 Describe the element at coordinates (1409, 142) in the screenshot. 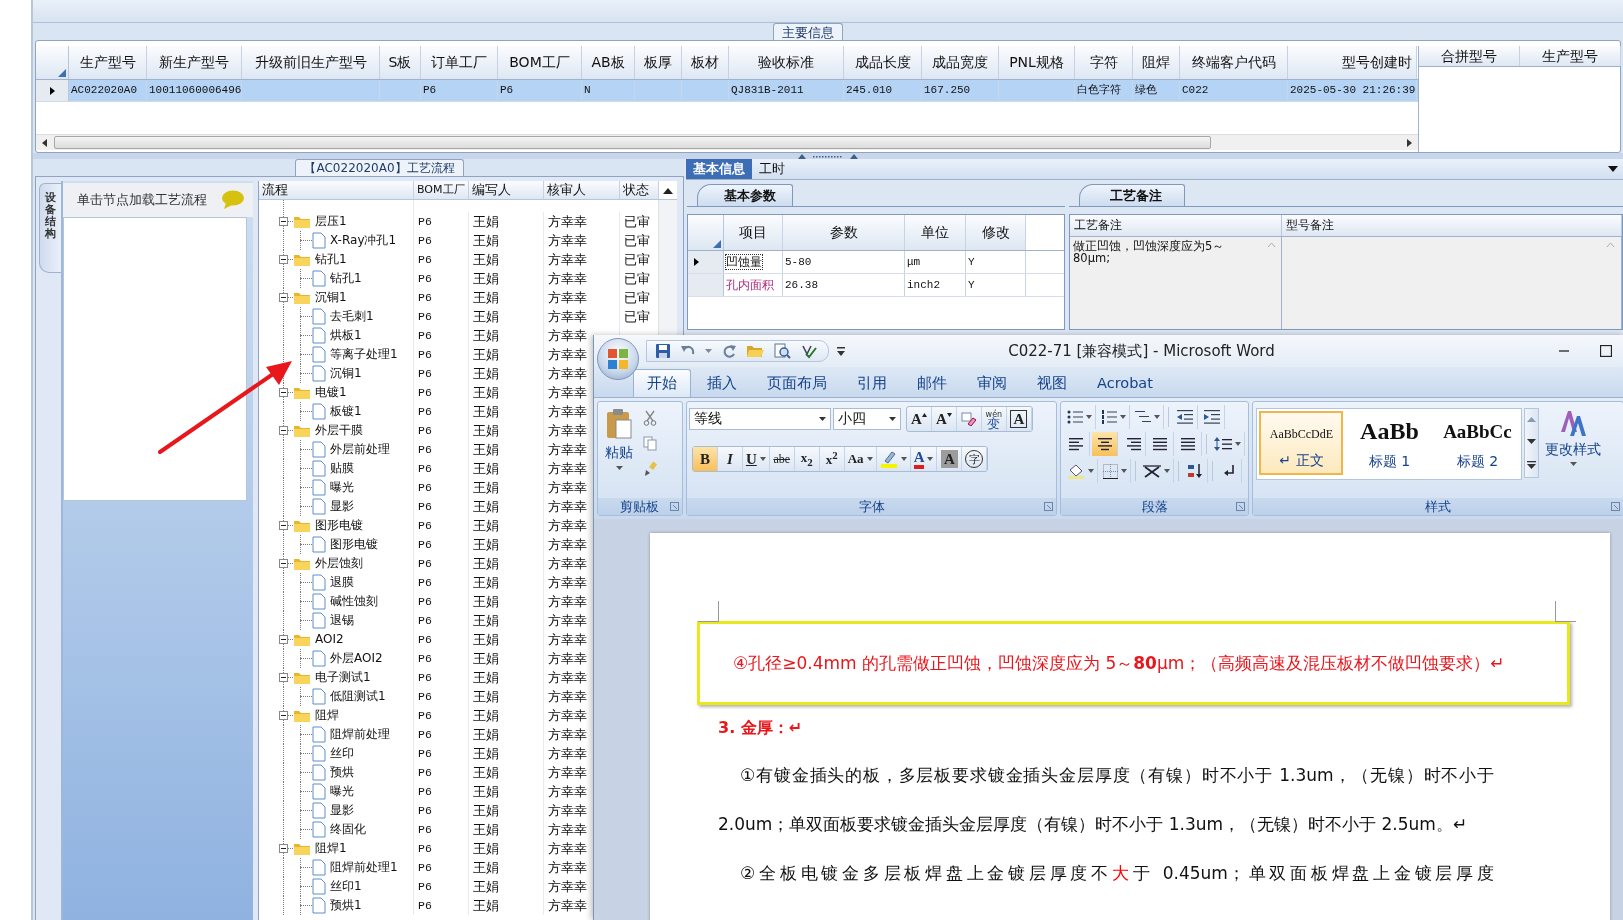

I see `scroll-right-icon` at that location.